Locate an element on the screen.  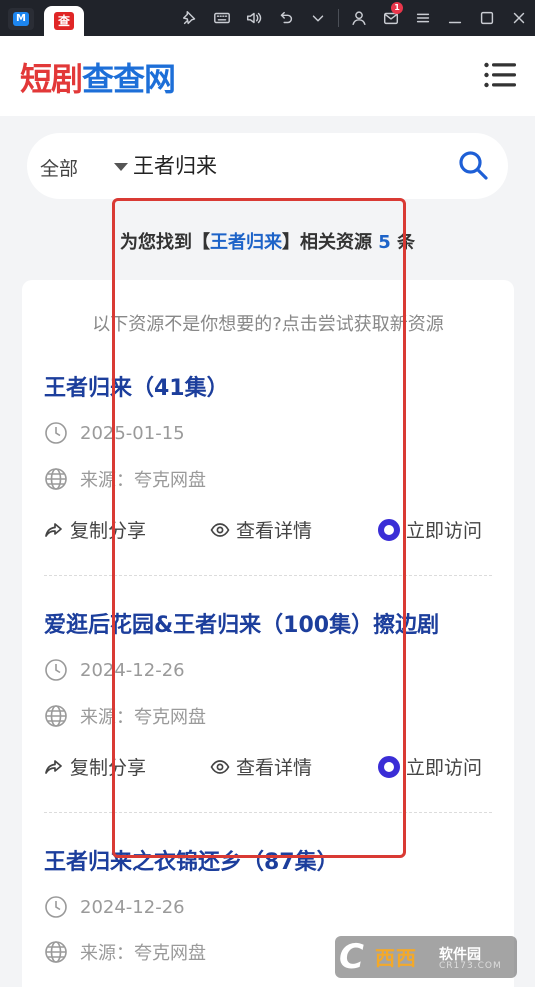
site-header: 短剧查查网 is located at coordinates (267, 76).